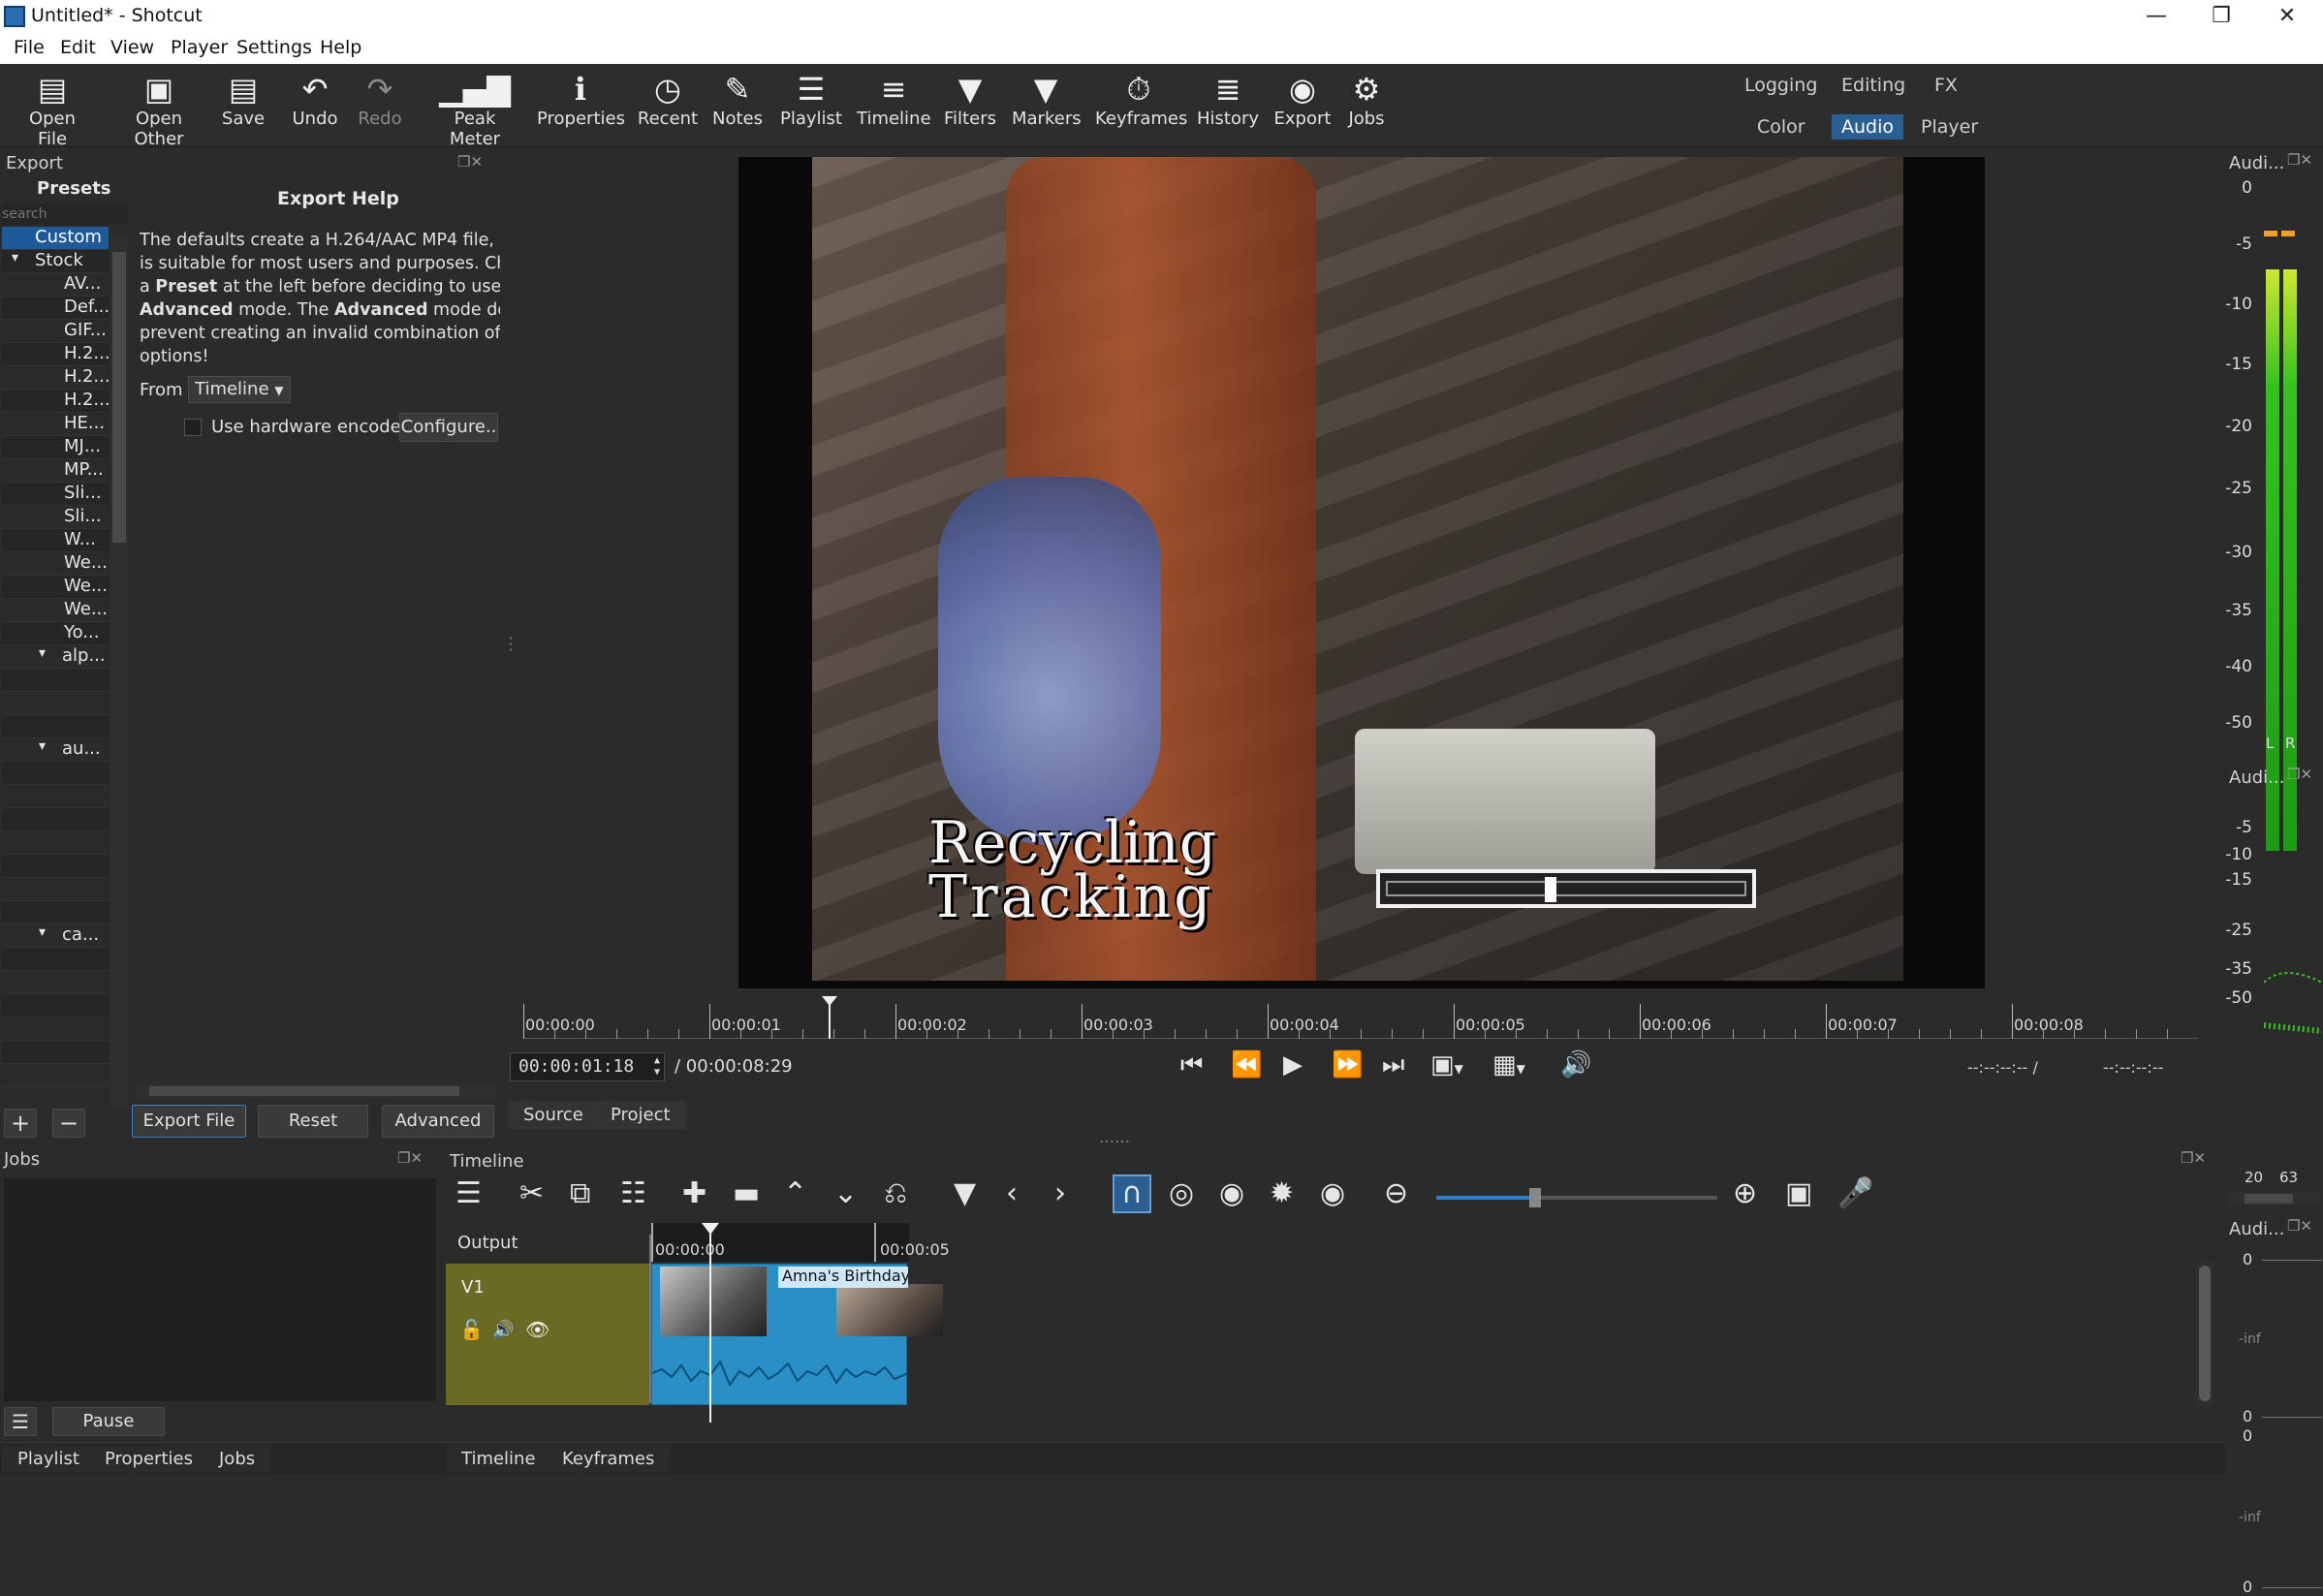 The height and width of the screenshot is (1596, 2323). Describe the element at coordinates (1246, 1065) in the screenshot. I see `rewind-icon: ⏪` at that location.